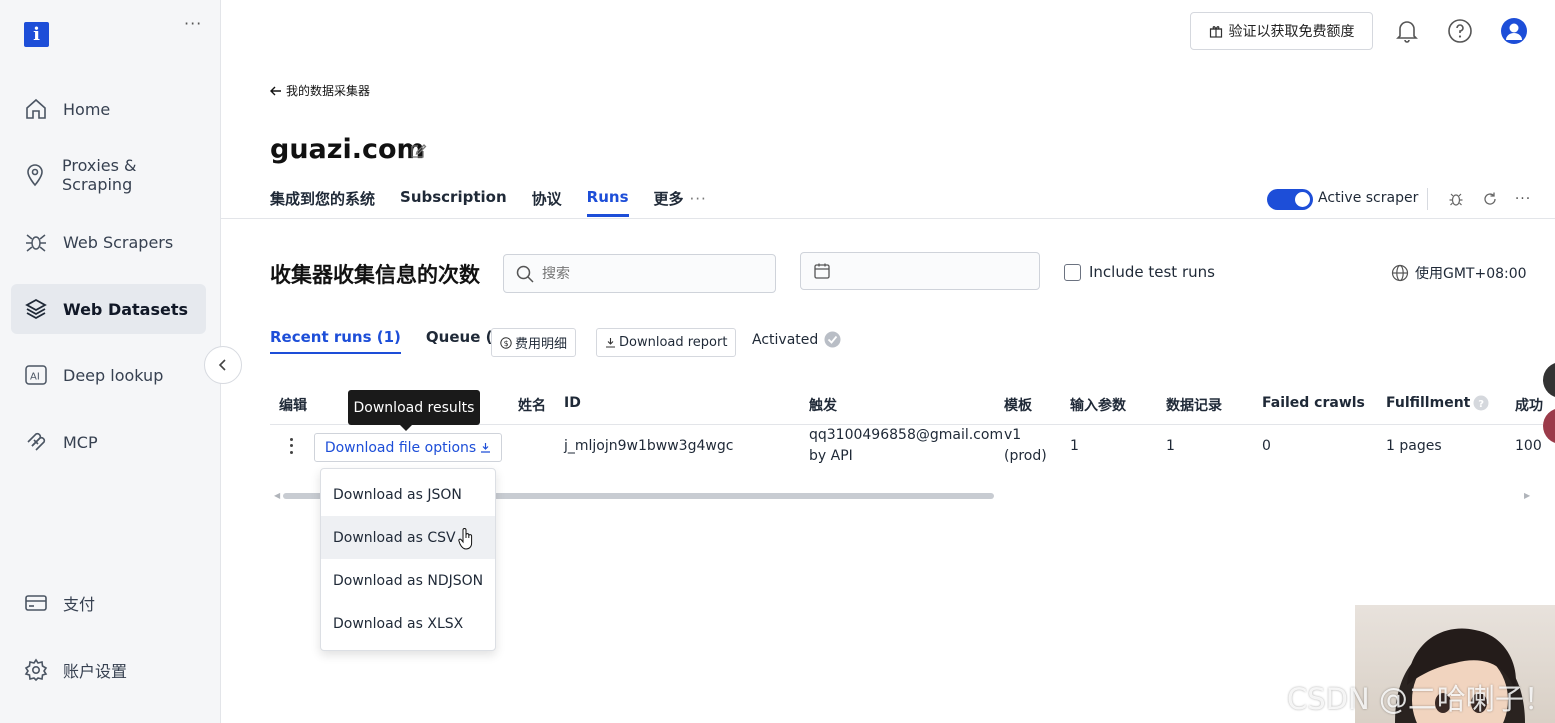  Describe the element at coordinates (1414, 446) in the screenshot. I see `fulfillment-value: 1 pages` at that location.